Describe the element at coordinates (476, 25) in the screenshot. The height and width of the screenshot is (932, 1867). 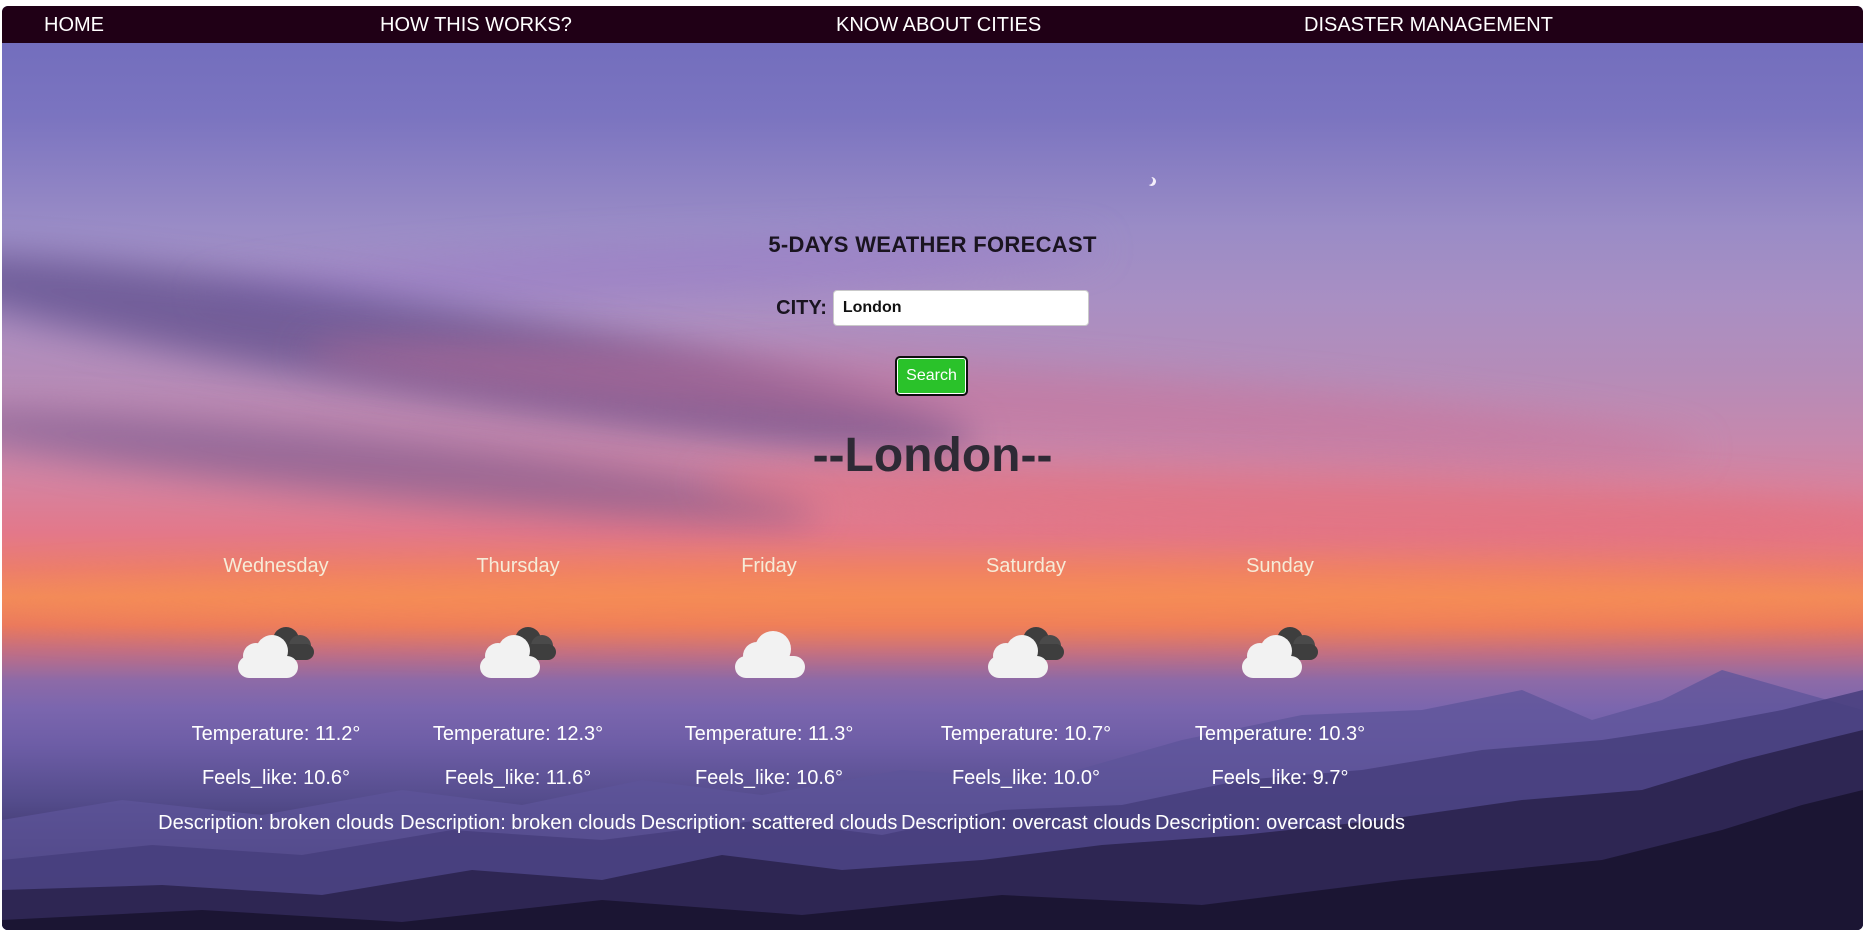
I see `nav-how-this-works-link: HOW THIS WORKS?` at that location.